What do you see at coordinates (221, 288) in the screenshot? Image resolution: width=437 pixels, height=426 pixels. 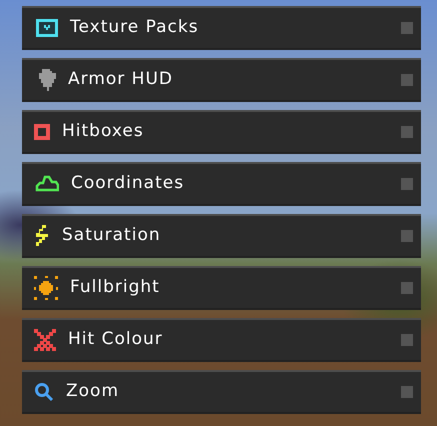 I see `module-row: Fullbright` at bounding box center [221, 288].